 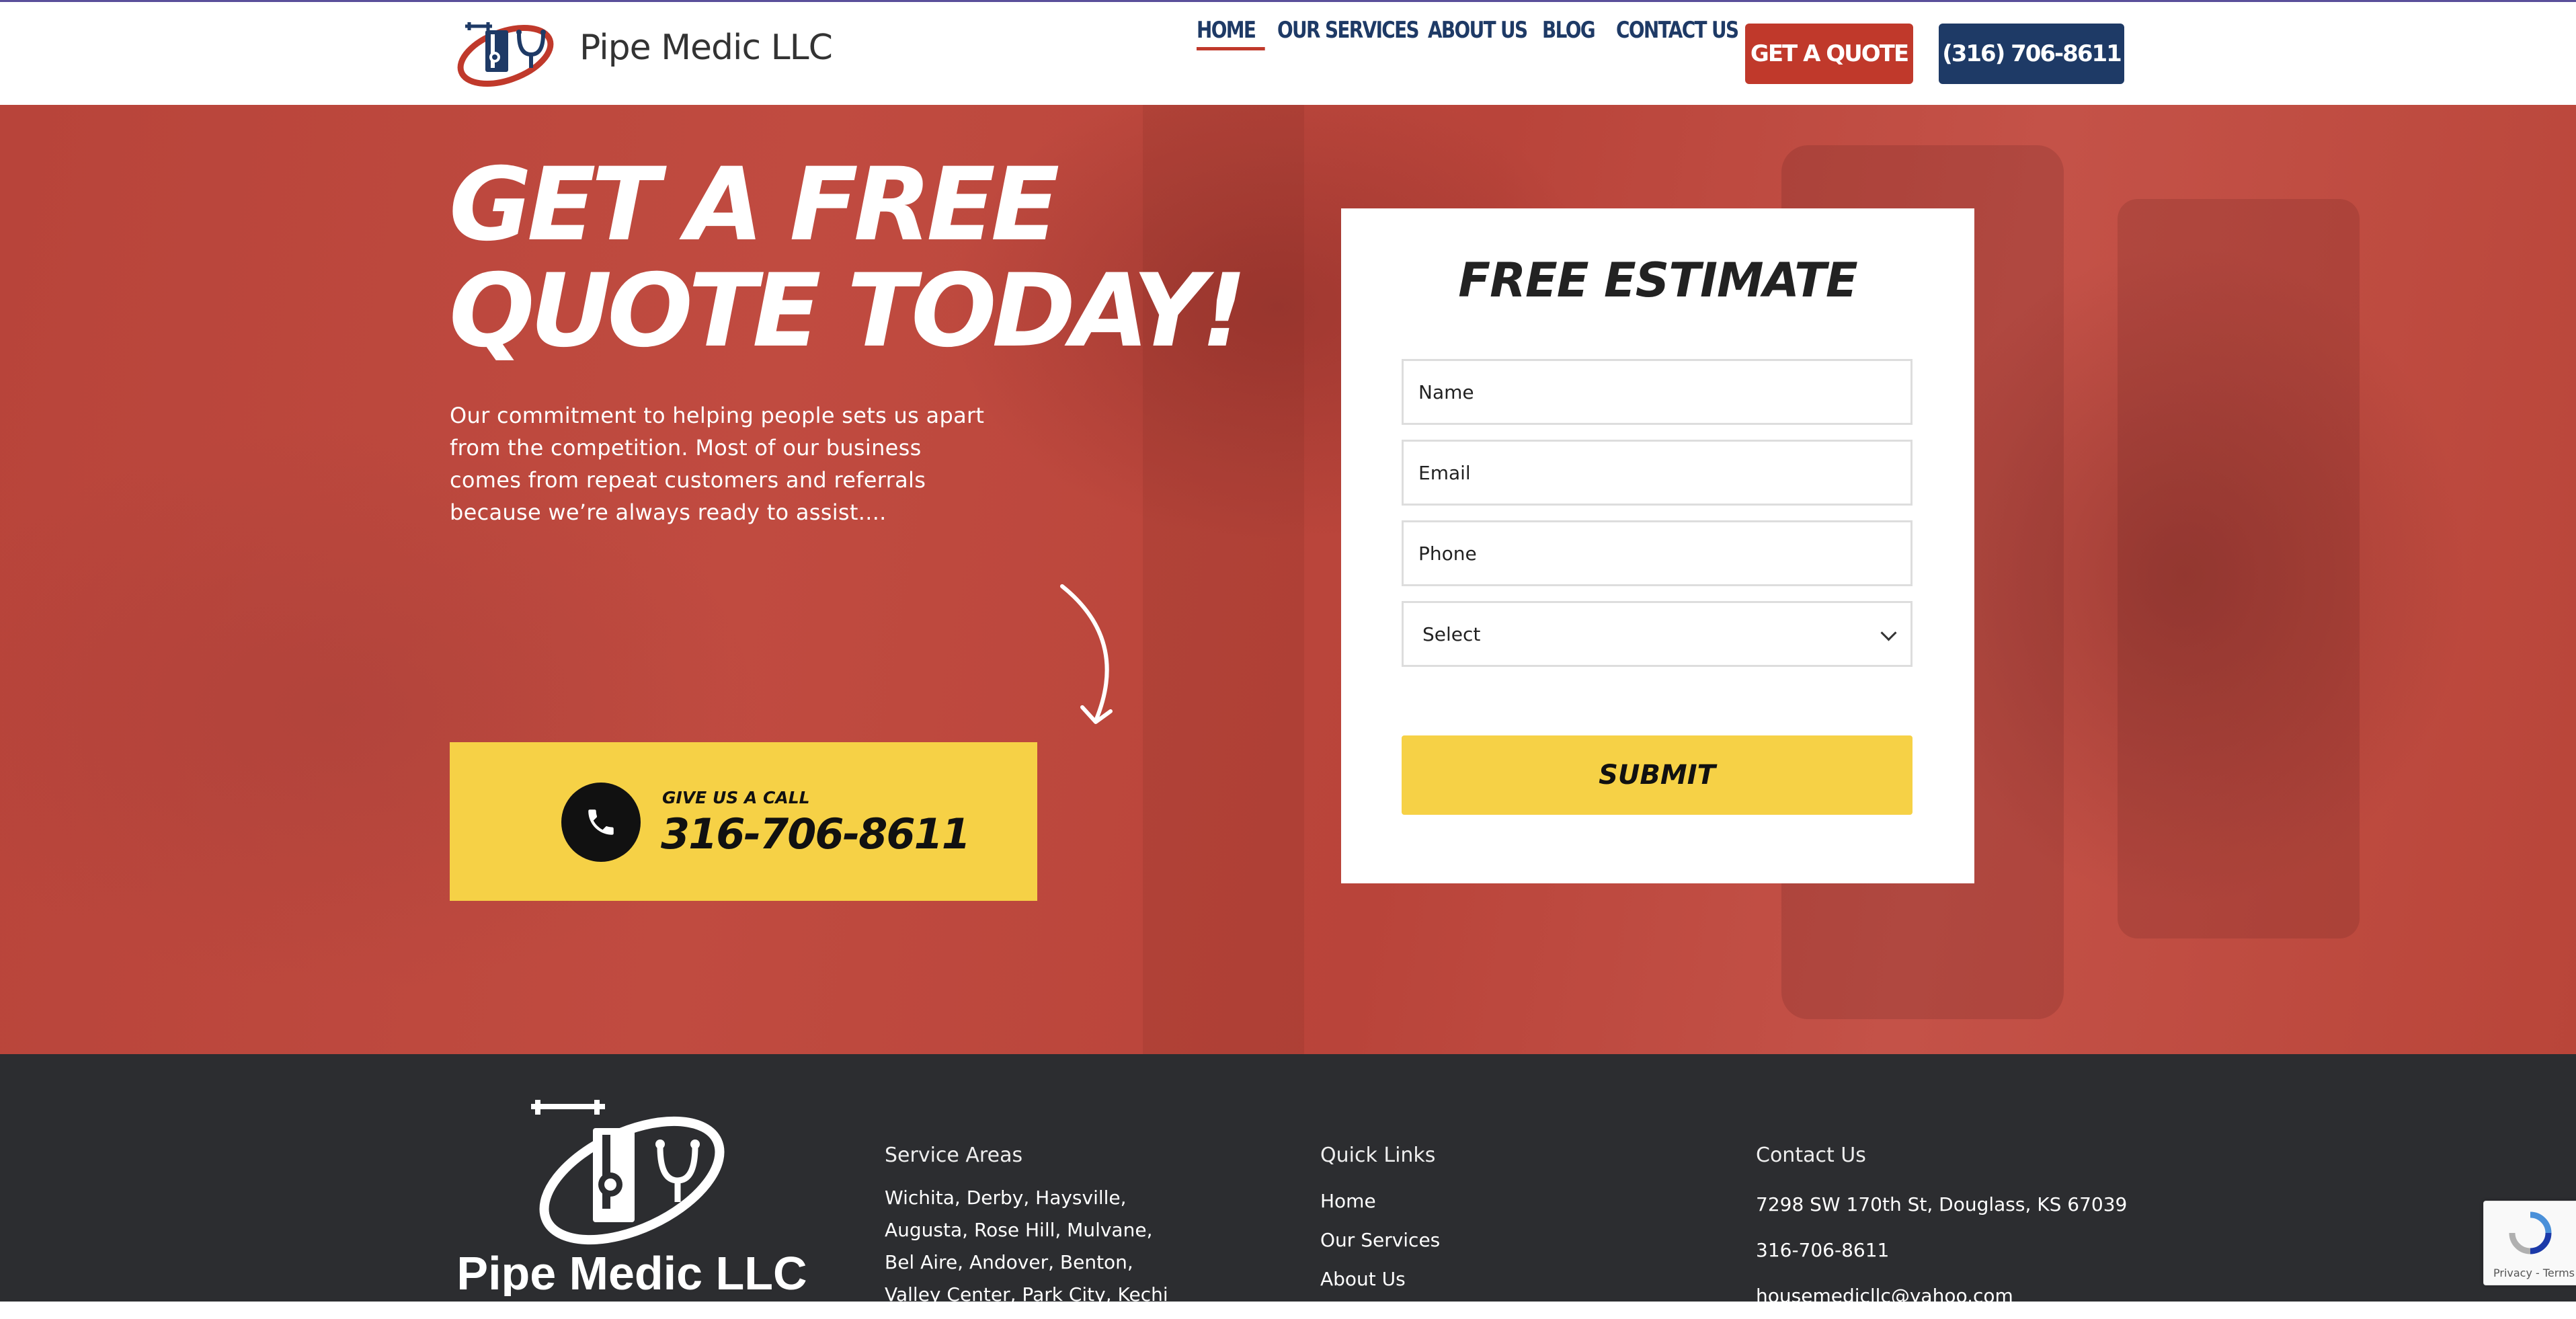 What do you see at coordinates (505, 51) in the screenshot?
I see `pipe-medic-logo` at bounding box center [505, 51].